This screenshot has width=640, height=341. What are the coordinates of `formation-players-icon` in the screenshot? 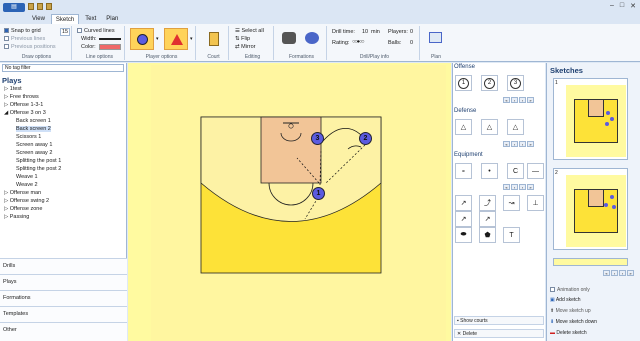 It's located at (289, 38).